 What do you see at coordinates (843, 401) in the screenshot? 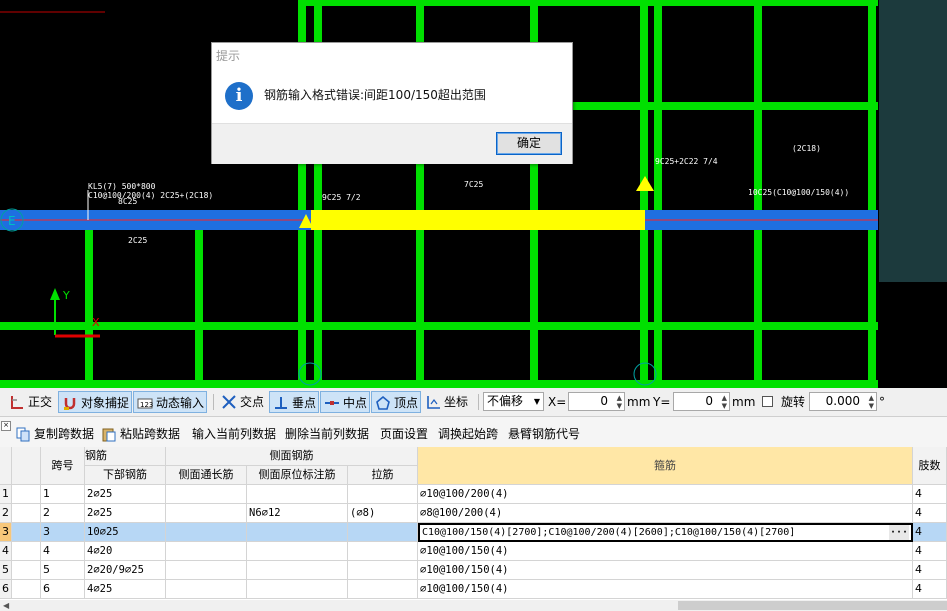
I see `rotate-input: 0.000 ▲ ▼` at bounding box center [843, 401].